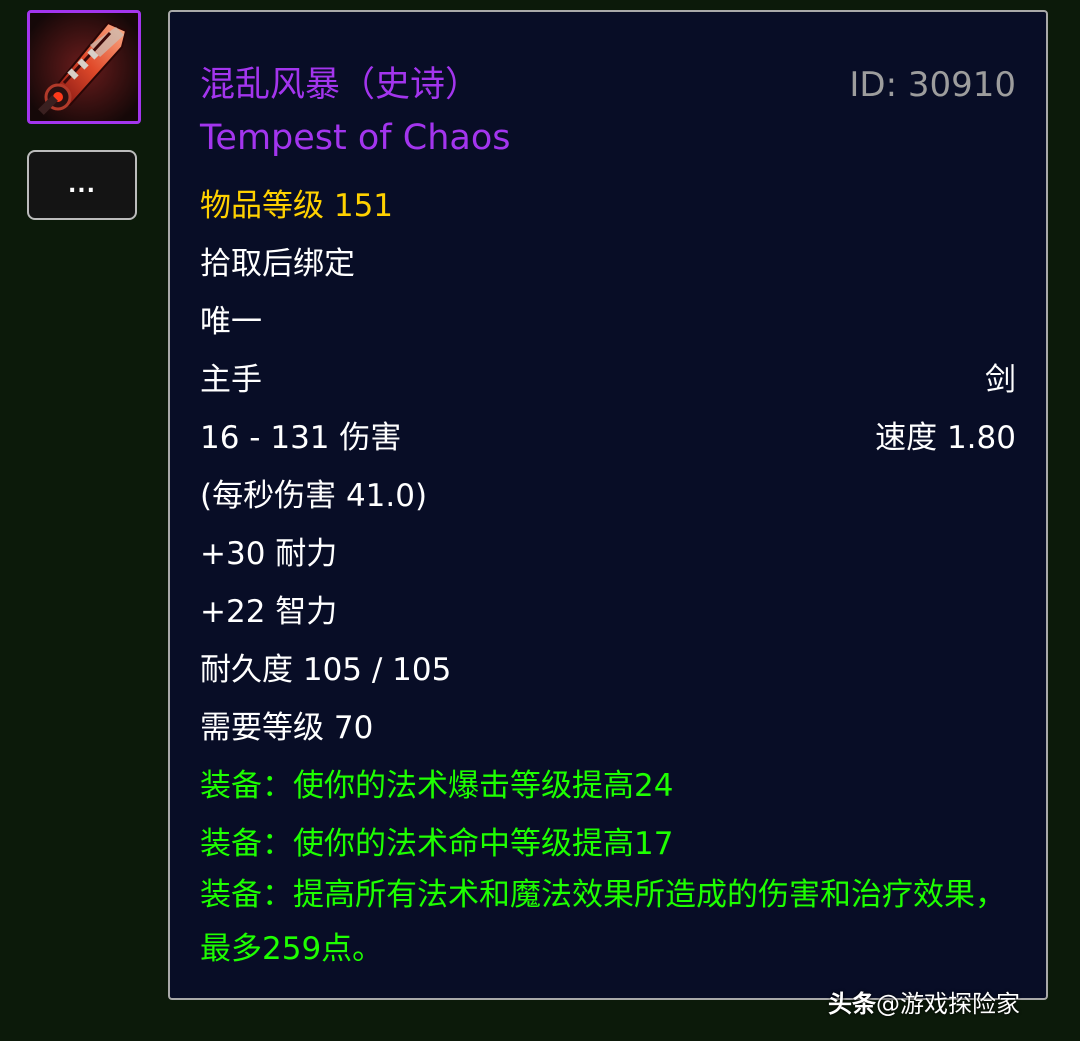 This screenshot has width=1080, height=1041. I want to click on item-damage: 16 - 131 伤害, so click(301, 438).